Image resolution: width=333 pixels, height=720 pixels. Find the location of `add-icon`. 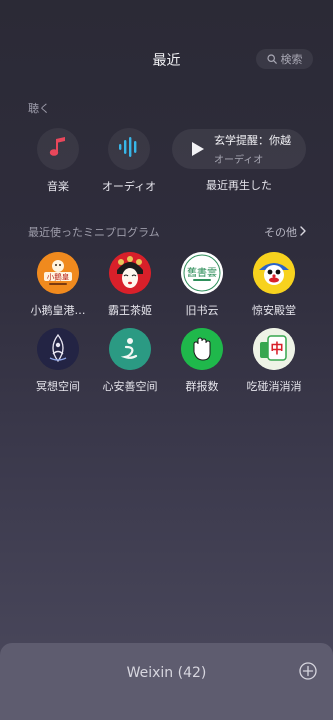

add-icon is located at coordinates (308, 671).